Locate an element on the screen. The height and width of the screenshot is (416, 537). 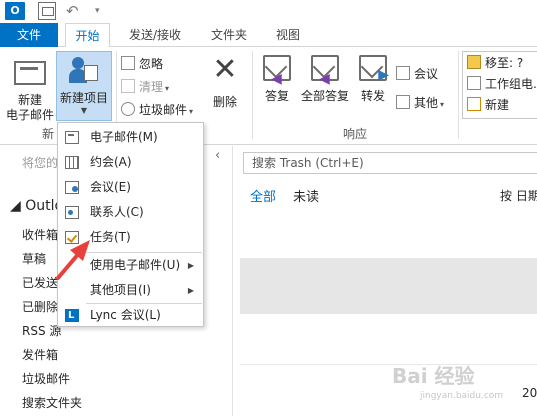
menu-item-label: 会议(E) is located at coordinates (110, 187).